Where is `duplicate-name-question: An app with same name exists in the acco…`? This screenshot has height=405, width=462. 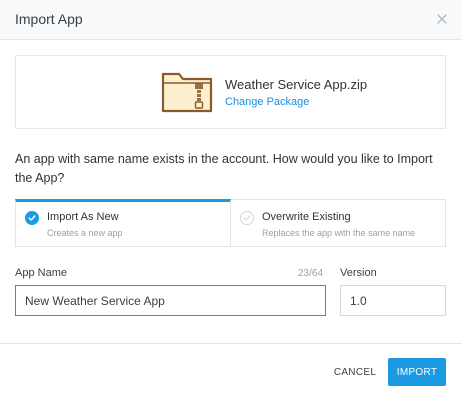
duplicate-name-question: An app with same name exists in the acco… is located at coordinates (224, 168).